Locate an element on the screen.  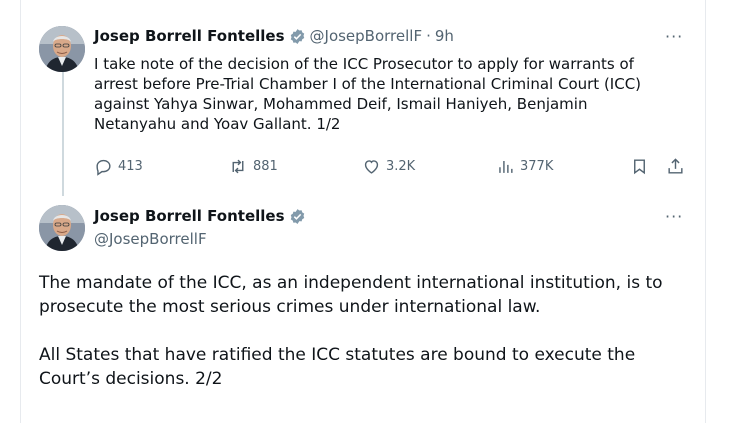
thread-connector-line is located at coordinates (63, 134).